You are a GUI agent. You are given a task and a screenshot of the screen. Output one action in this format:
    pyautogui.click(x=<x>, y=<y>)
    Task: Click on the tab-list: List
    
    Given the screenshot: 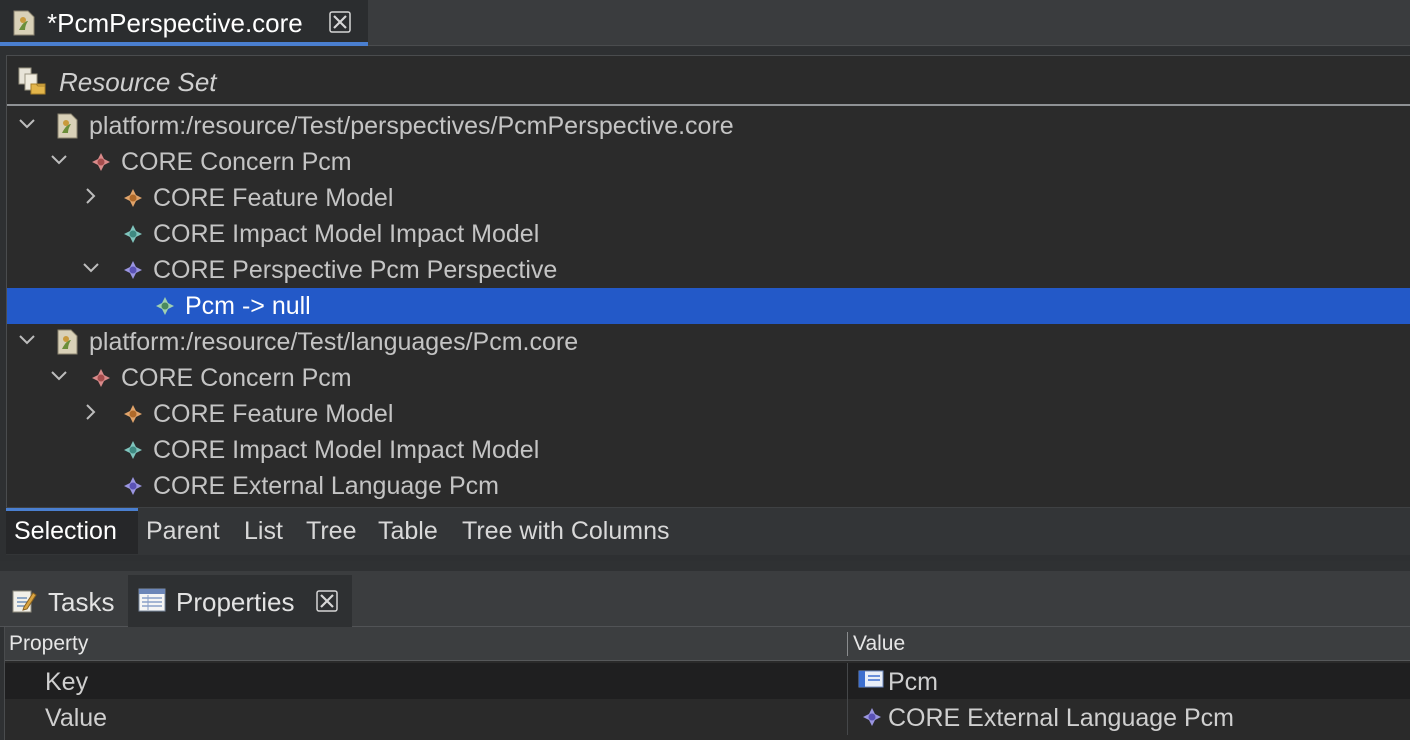 What is the action you would take?
    pyautogui.click(x=263, y=531)
    